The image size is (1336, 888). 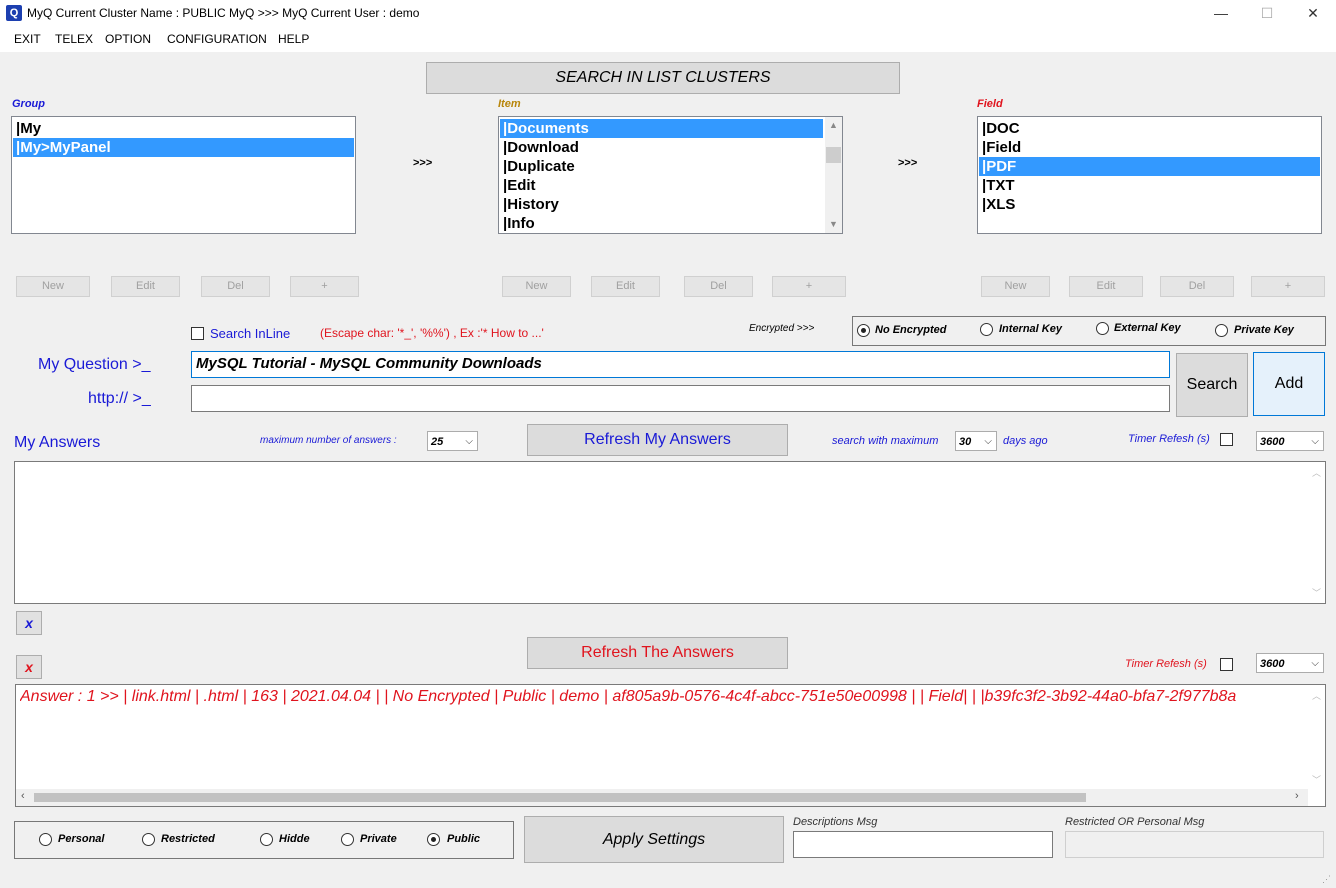 What do you see at coordinates (661, 204) in the screenshot?
I see `list-item: |History` at bounding box center [661, 204].